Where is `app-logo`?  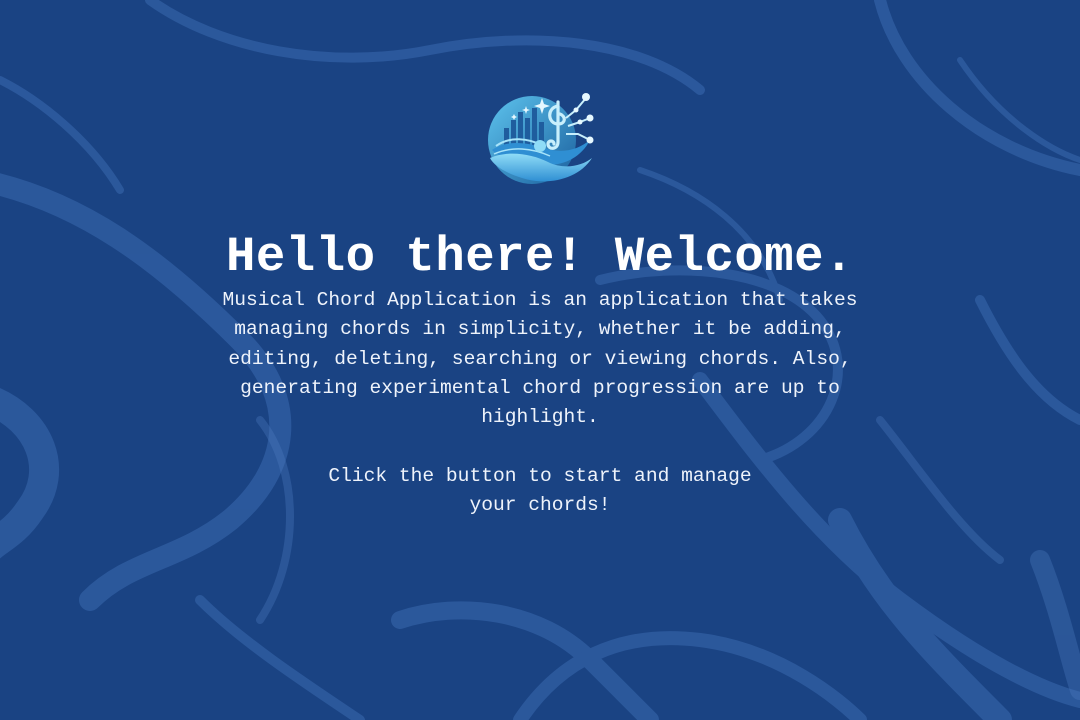
app-logo is located at coordinates (542, 139).